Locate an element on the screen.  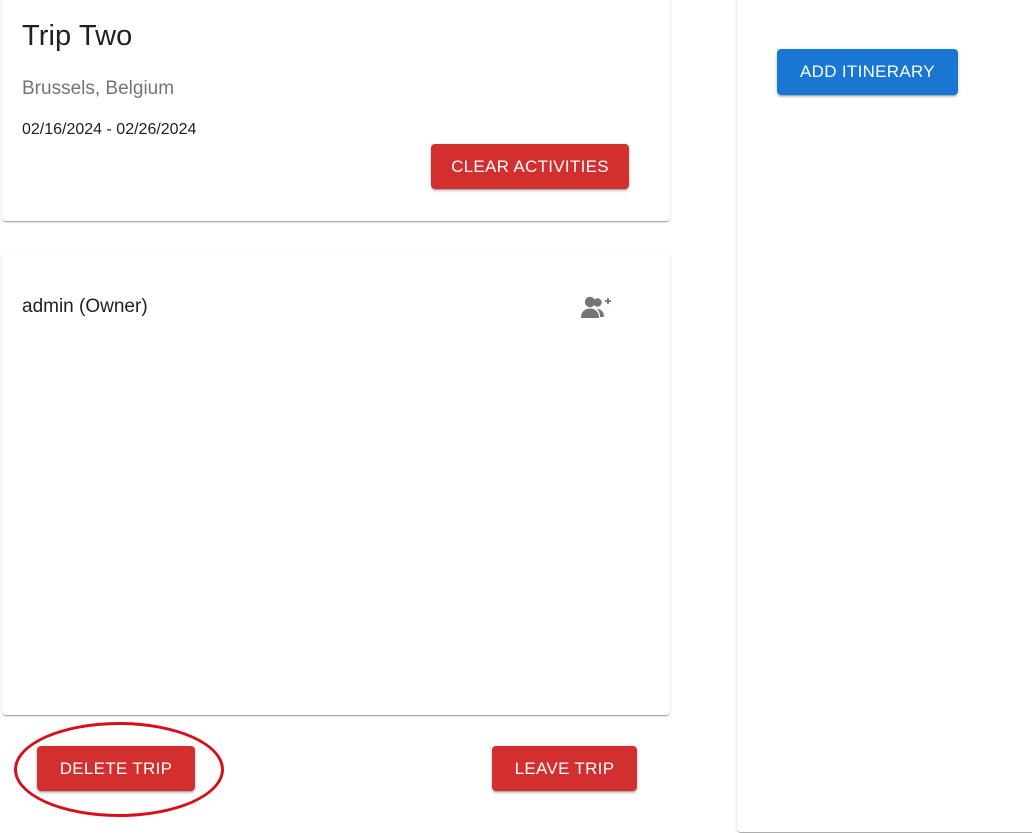
trip-location: Brussels, Belgium is located at coordinates (98, 88).